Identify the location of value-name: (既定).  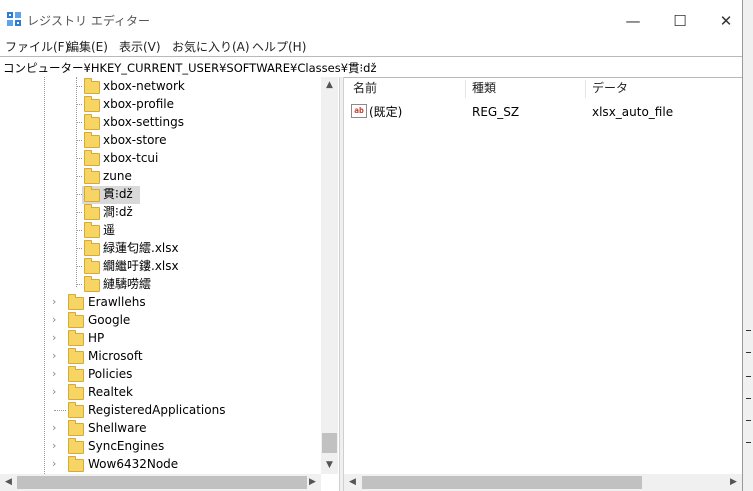
(385, 112).